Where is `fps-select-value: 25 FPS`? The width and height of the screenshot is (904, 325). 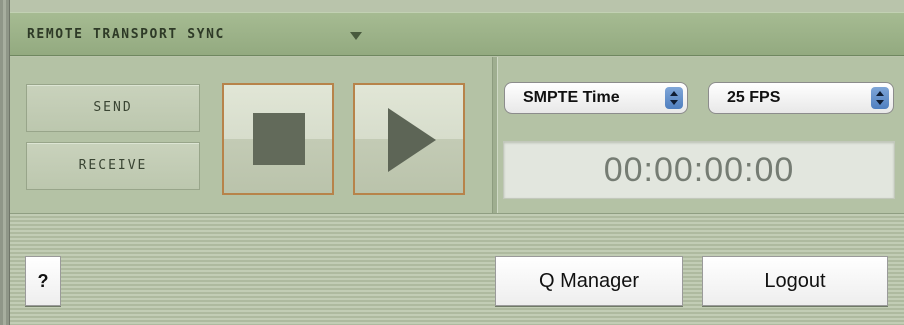
fps-select-value: 25 FPS is located at coordinates (754, 97).